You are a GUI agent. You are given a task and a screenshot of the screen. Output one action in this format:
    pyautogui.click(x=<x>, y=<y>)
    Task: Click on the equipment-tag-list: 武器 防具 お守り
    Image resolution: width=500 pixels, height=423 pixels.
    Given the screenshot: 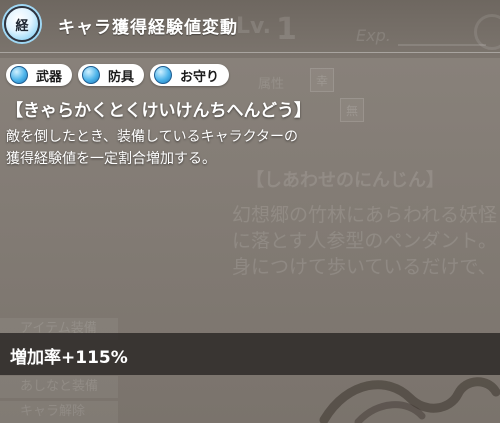 What is the action you would take?
    pyautogui.click(x=118, y=75)
    